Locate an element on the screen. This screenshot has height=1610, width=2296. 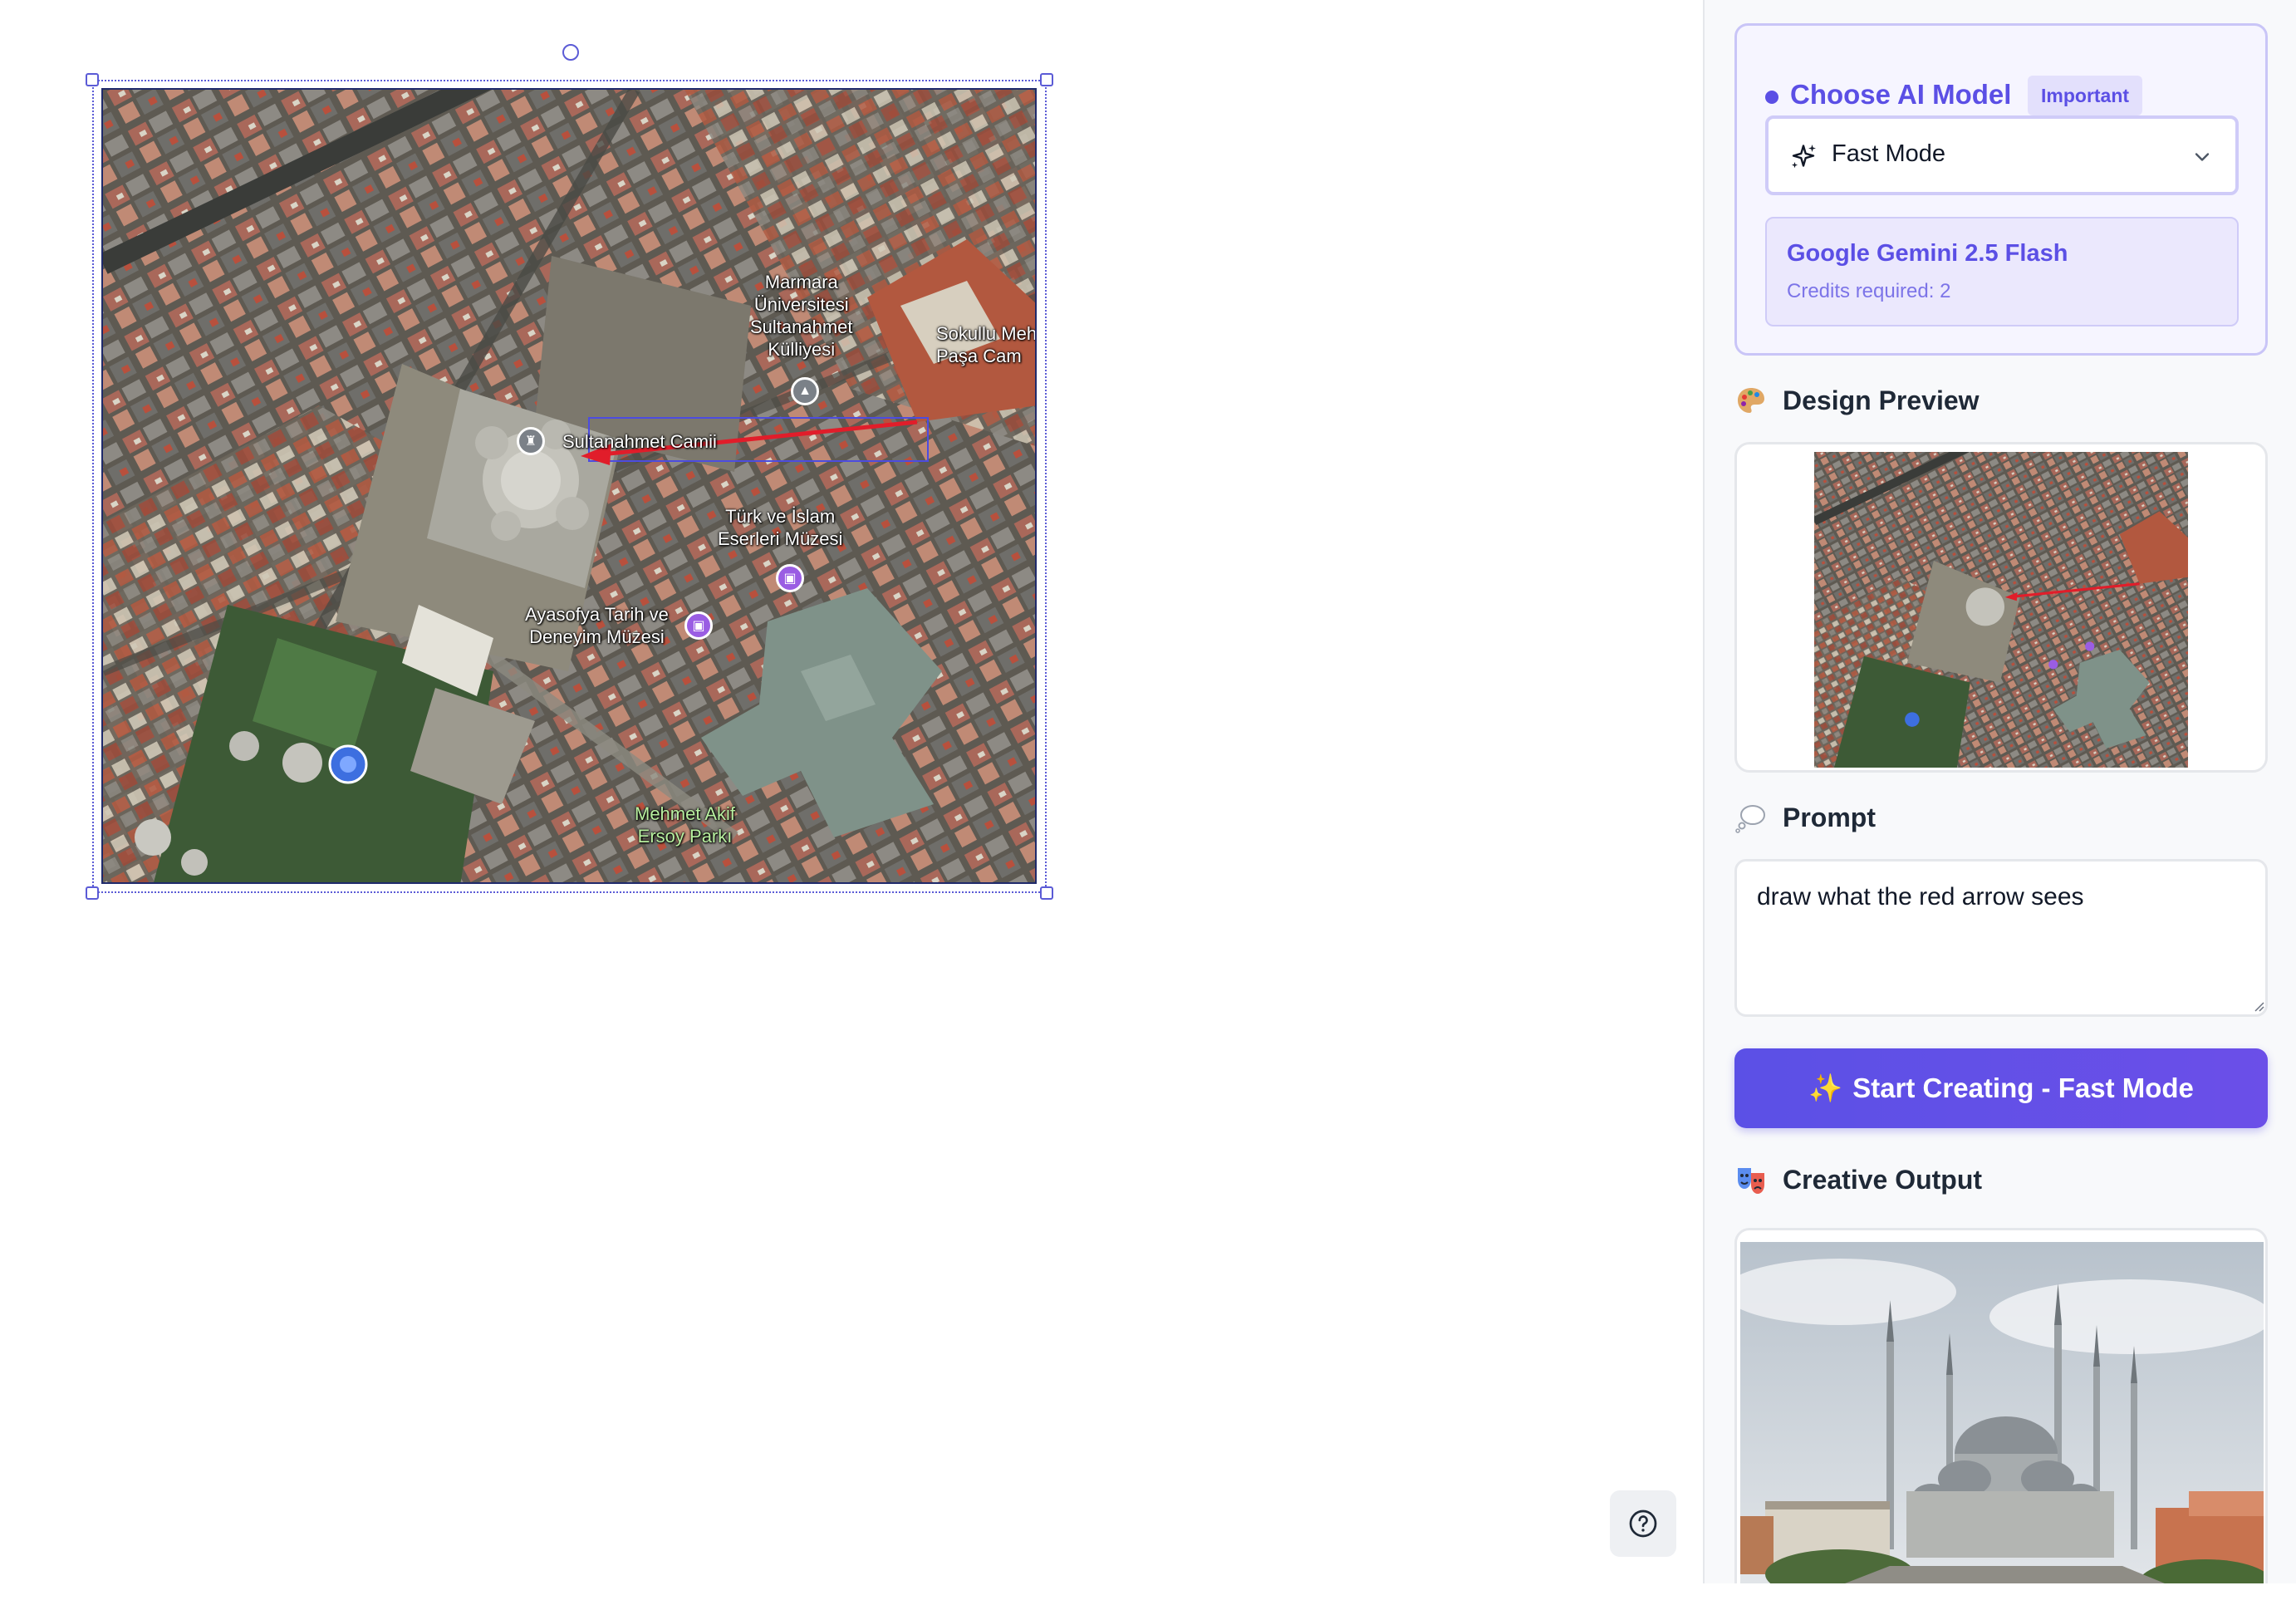
important-badge: Important is located at coordinates (2086, 95).